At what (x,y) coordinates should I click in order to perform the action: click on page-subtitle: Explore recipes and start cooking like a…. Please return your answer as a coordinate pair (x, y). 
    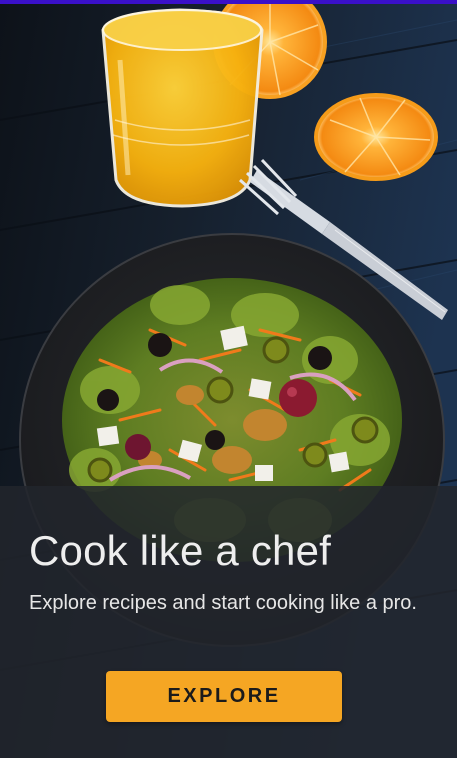
    Looking at the image, I should click on (223, 603).